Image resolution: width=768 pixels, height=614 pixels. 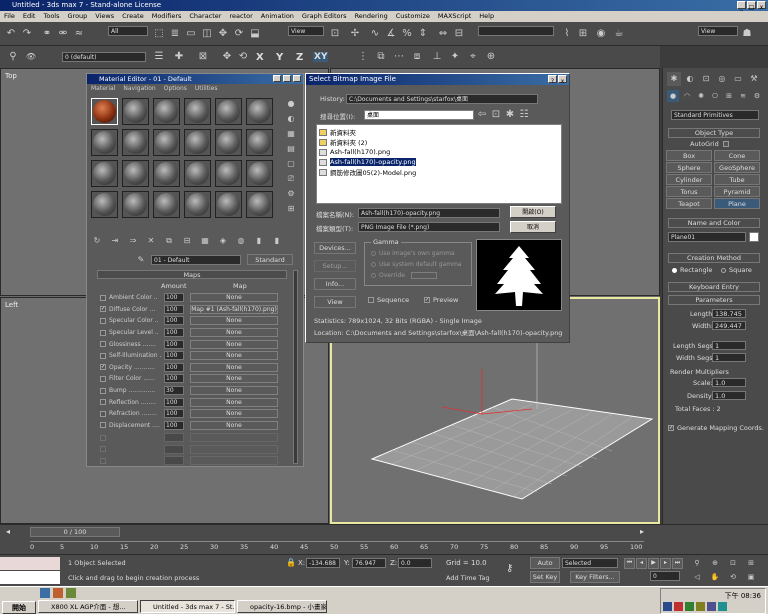 I want to click on tray-network-icon, so click(x=667, y=606).